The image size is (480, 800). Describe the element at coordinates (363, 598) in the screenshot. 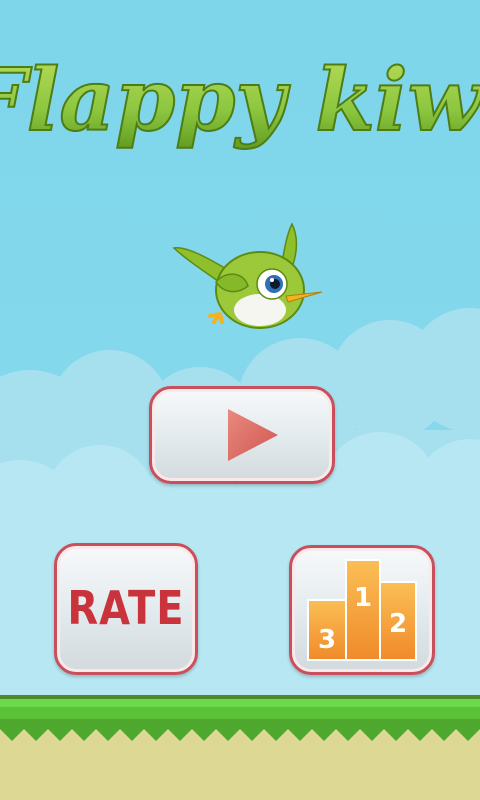

I see `podium-place-1: 1` at that location.